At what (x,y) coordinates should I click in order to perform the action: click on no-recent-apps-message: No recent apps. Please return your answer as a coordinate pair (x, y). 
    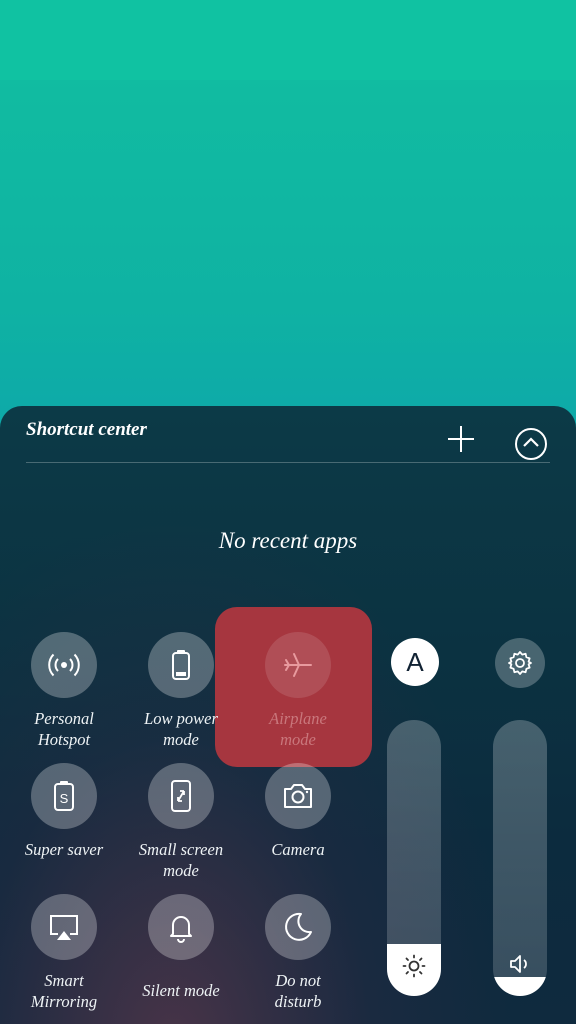
    Looking at the image, I should click on (288, 540).